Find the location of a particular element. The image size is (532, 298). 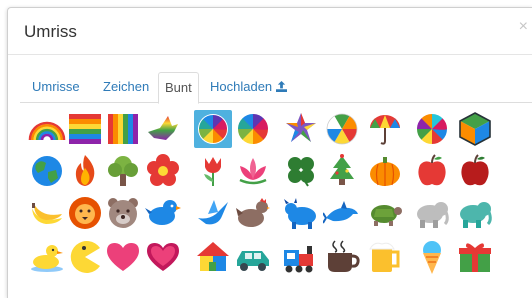

pacman-icon is located at coordinates (85, 257).